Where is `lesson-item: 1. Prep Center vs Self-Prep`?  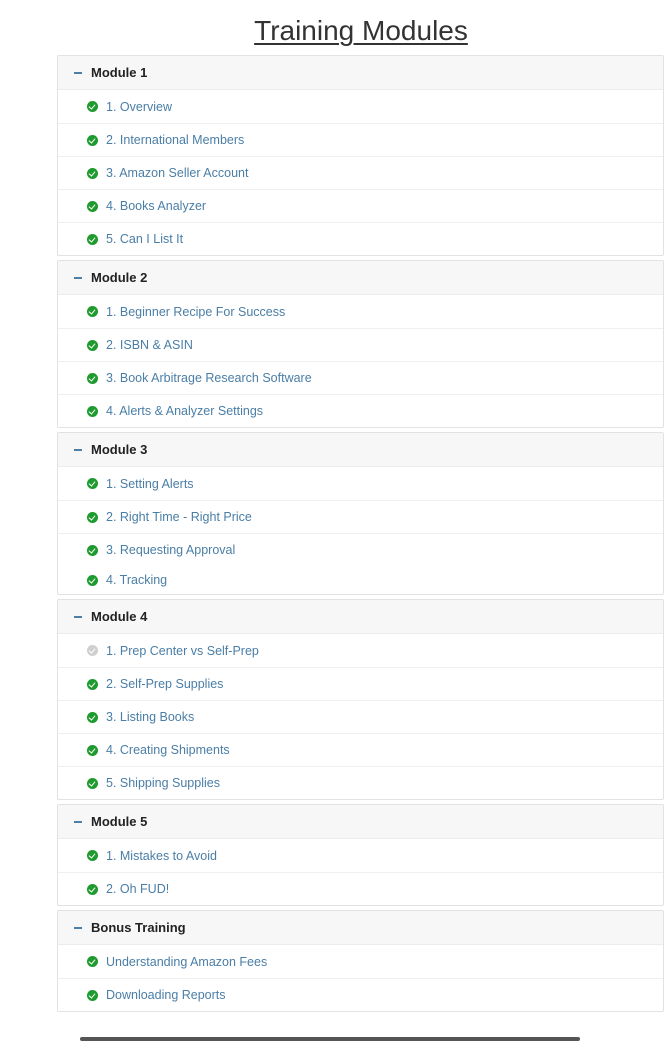
lesson-item: 1. Prep Center vs Self-Prep is located at coordinates (360, 650).